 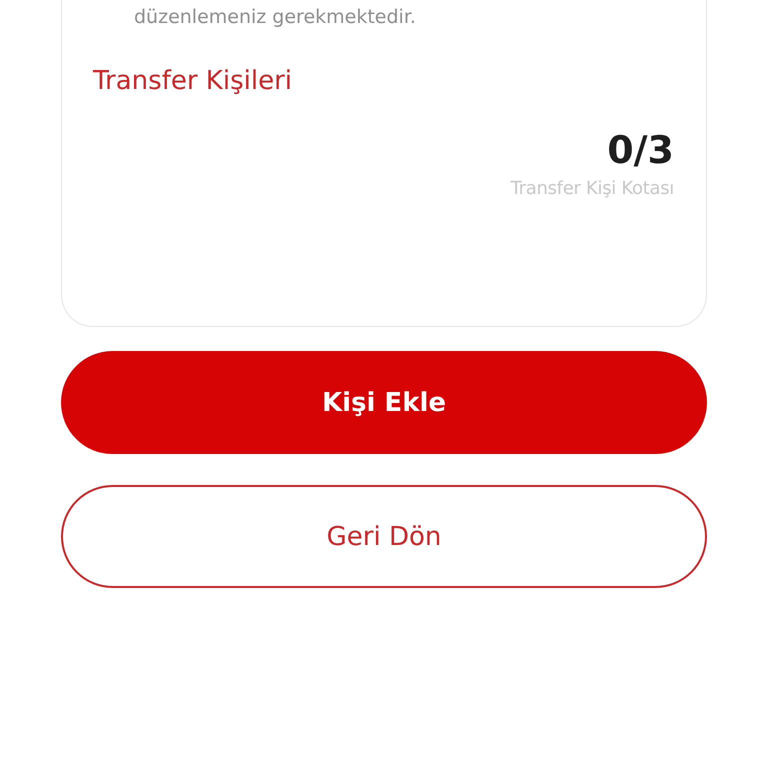 What do you see at coordinates (640, 150) in the screenshot?
I see `quota-value: 0/3` at bounding box center [640, 150].